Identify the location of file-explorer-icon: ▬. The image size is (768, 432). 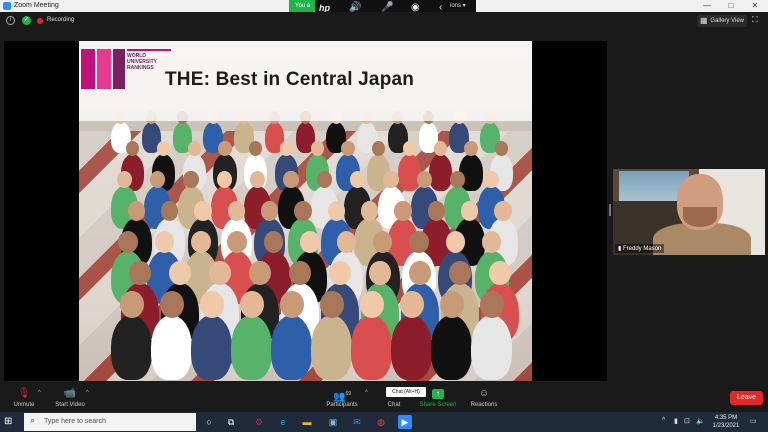
(307, 422).